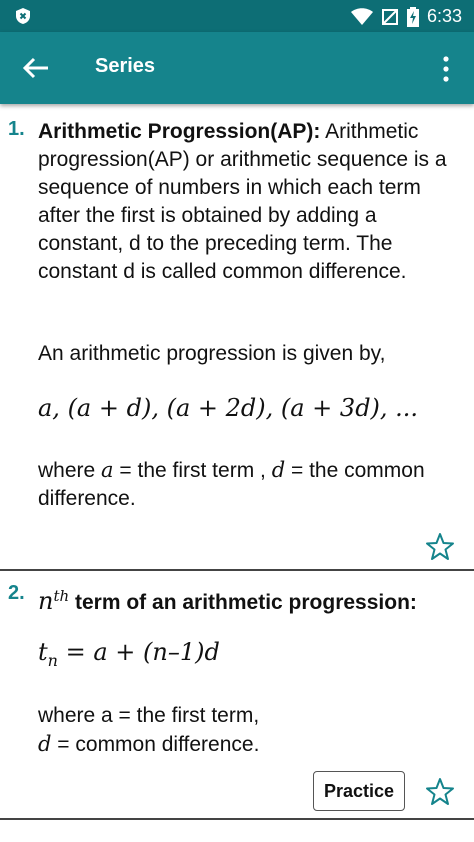 The image size is (474, 842). Describe the element at coordinates (212, 353) in the screenshot. I see `item-intro: An arithmetic progression is given by,` at that location.